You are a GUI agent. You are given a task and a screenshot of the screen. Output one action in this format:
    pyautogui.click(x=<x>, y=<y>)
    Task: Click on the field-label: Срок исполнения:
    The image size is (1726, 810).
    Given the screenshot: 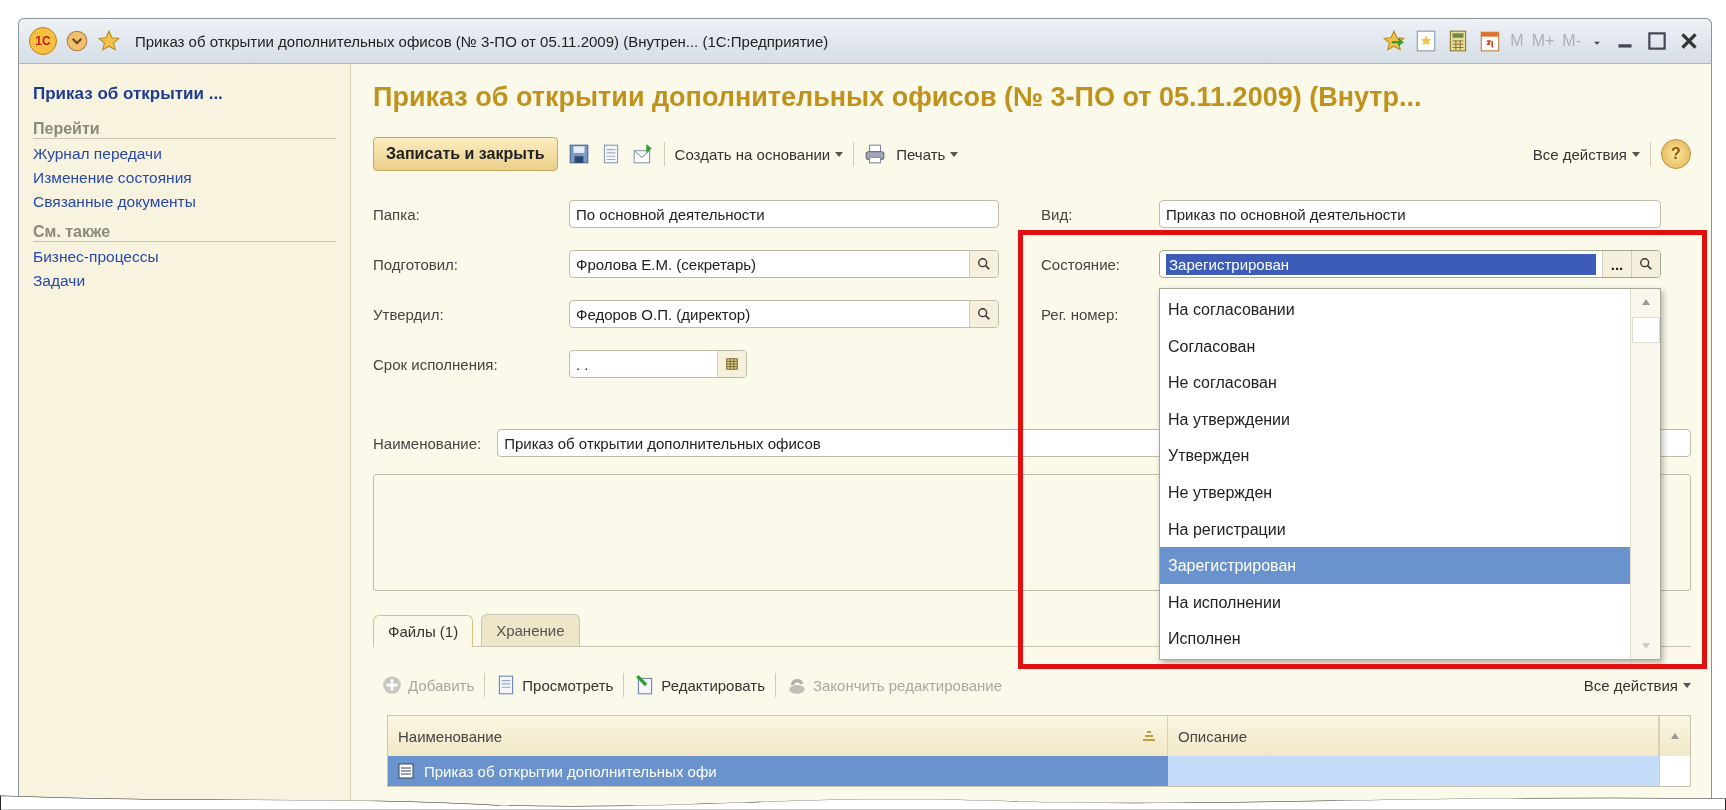 What is the action you would take?
    pyautogui.click(x=436, y=364)
    